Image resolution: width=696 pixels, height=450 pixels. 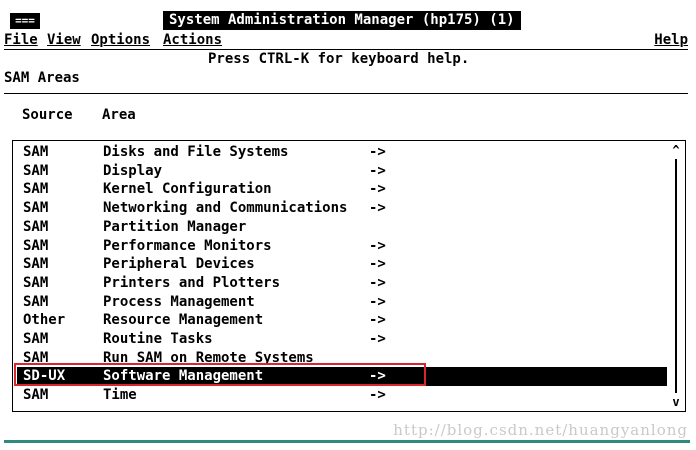 I want to click on list-item-area: Kernel Configuration, so click(x=187, y=189).